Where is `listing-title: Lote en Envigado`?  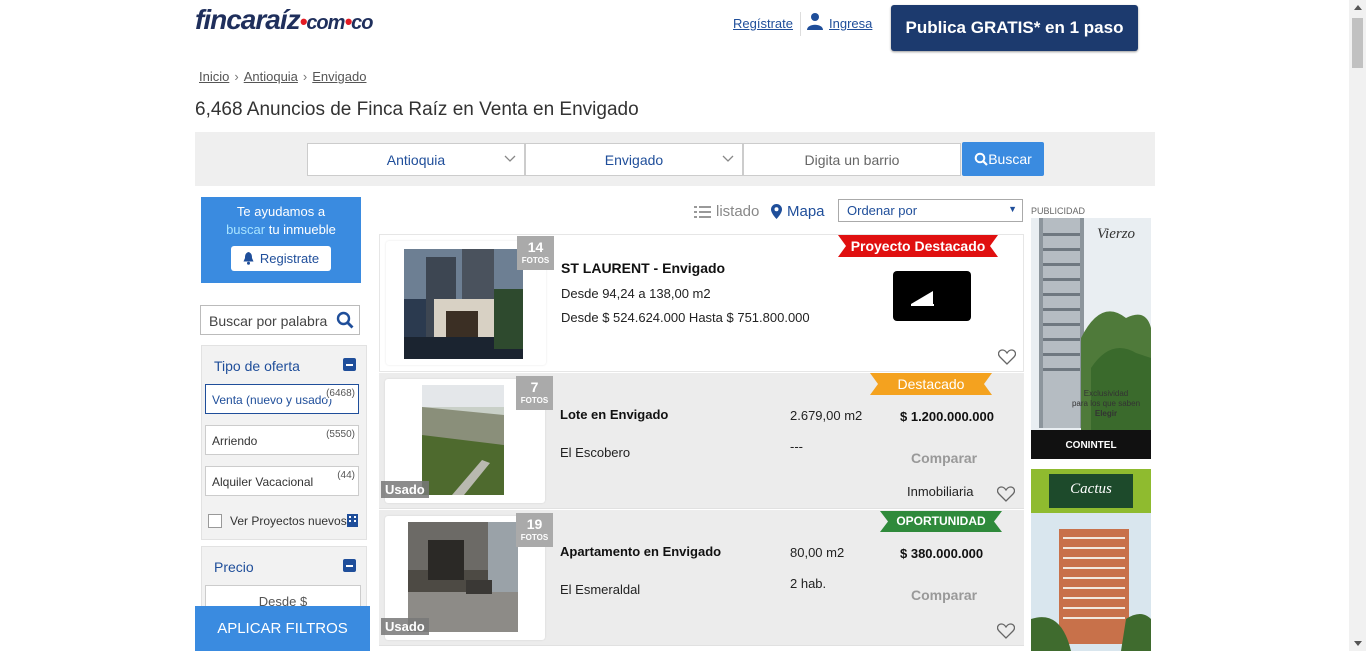
listing-title: Lote en Envigado is located at coordinates (614, 414).